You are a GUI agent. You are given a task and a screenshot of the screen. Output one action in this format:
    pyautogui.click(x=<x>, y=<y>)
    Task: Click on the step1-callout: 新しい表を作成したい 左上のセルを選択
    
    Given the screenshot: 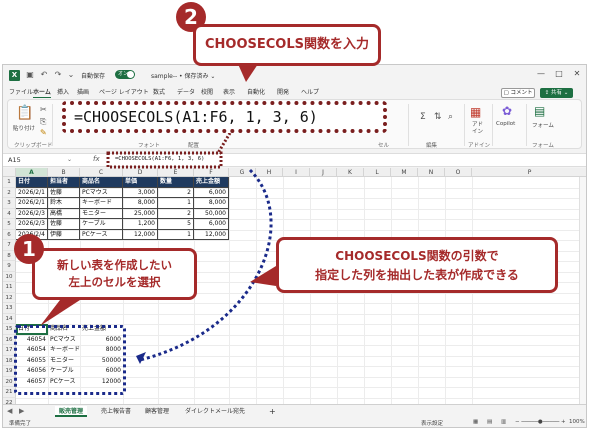 What is the action you would take?
    pyautogui.click(x=114, y=274)
    